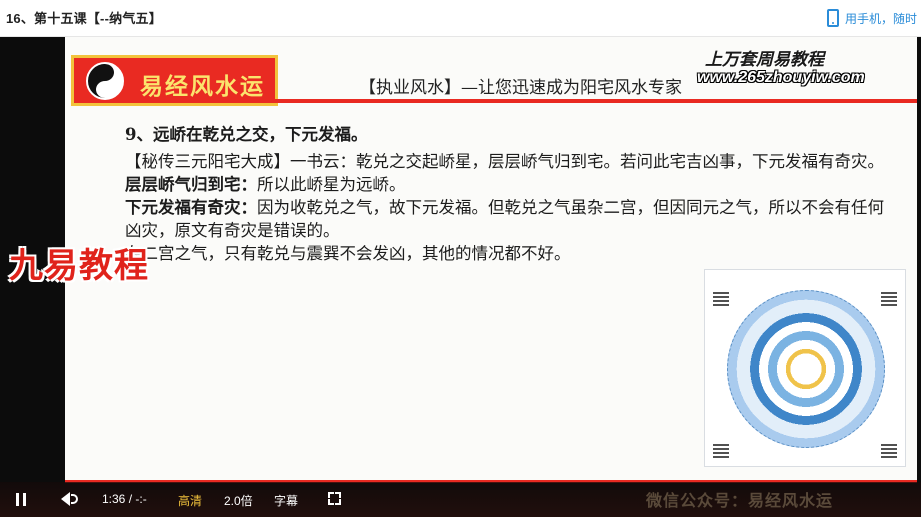  Describe the element at coordinates (65, 499) in the screenshot. I see `speaker-icon` at that location.